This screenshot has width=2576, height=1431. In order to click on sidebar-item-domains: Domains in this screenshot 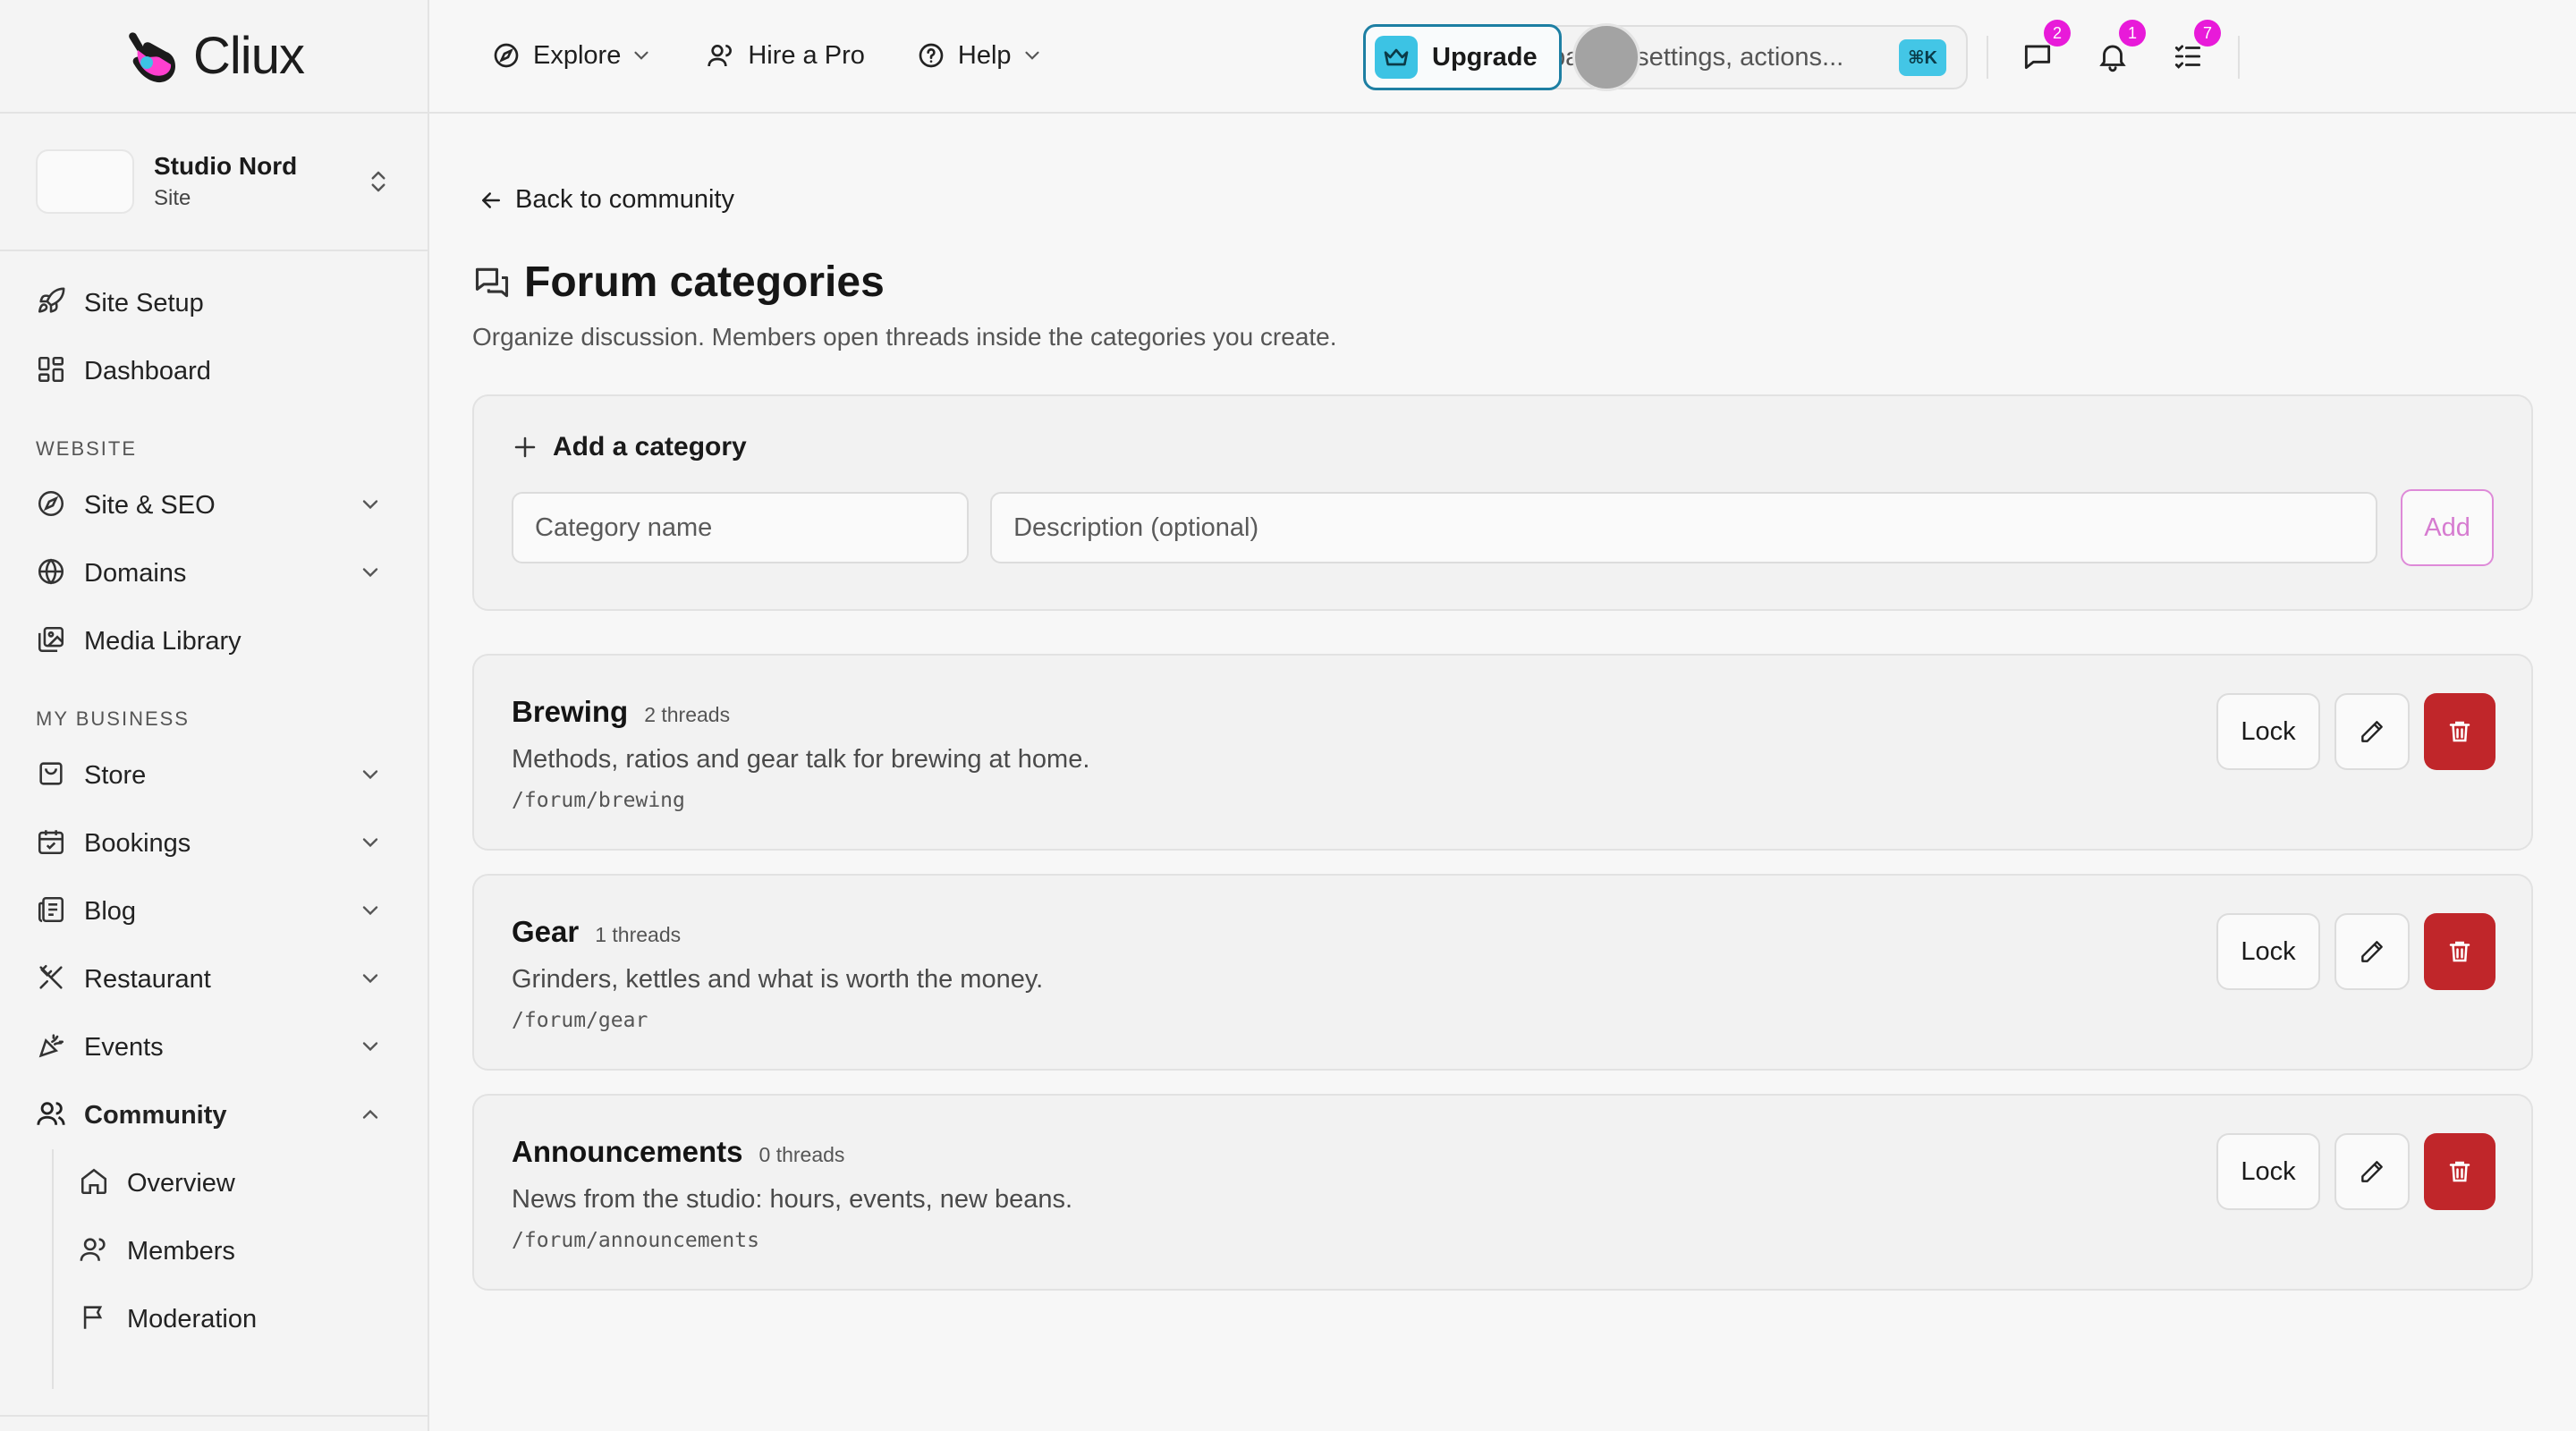, I will do `click(214, 573)`.